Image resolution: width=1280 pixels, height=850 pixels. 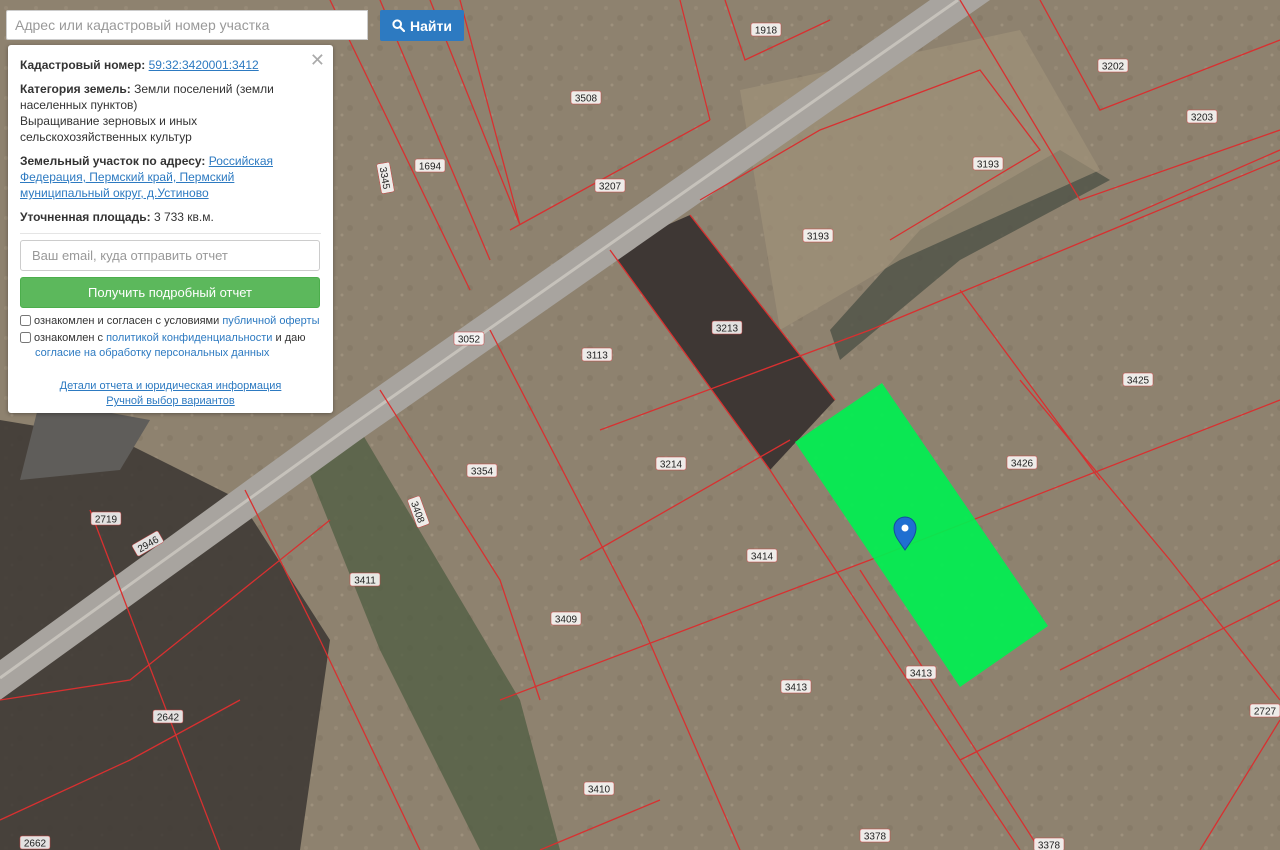 I want to click on svg-text: 3410, so click(x=599, y=790).